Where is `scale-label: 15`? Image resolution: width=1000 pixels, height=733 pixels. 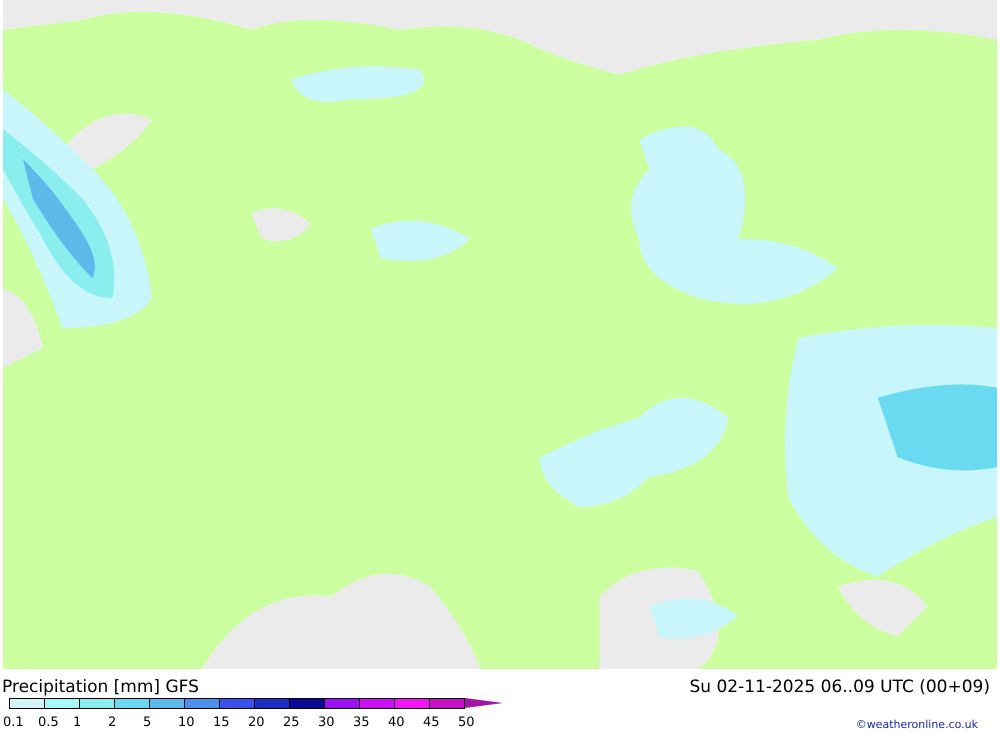 scale-label: 15 is located at coordinates (221, 722).